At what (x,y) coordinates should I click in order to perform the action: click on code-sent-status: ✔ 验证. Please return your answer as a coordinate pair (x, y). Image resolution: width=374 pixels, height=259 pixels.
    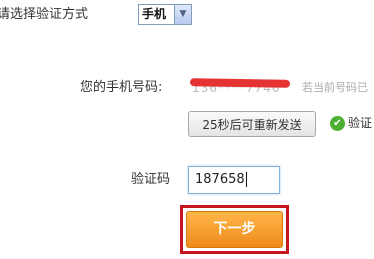
    Looking at the image, I should click on (351, 123).